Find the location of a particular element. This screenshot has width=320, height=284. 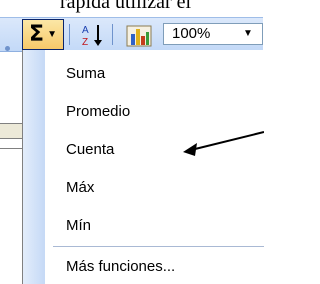

svg-text: Z is located at coordinates (85, 42).